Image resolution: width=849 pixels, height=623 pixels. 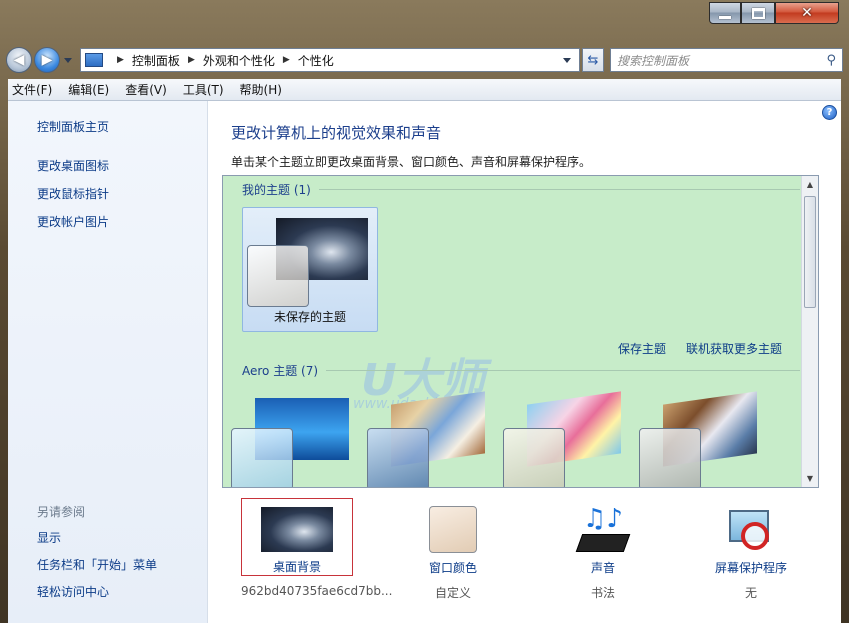 I want to click on aero-themes-header: Aero 主题 (7), so click(x=521, y=370).